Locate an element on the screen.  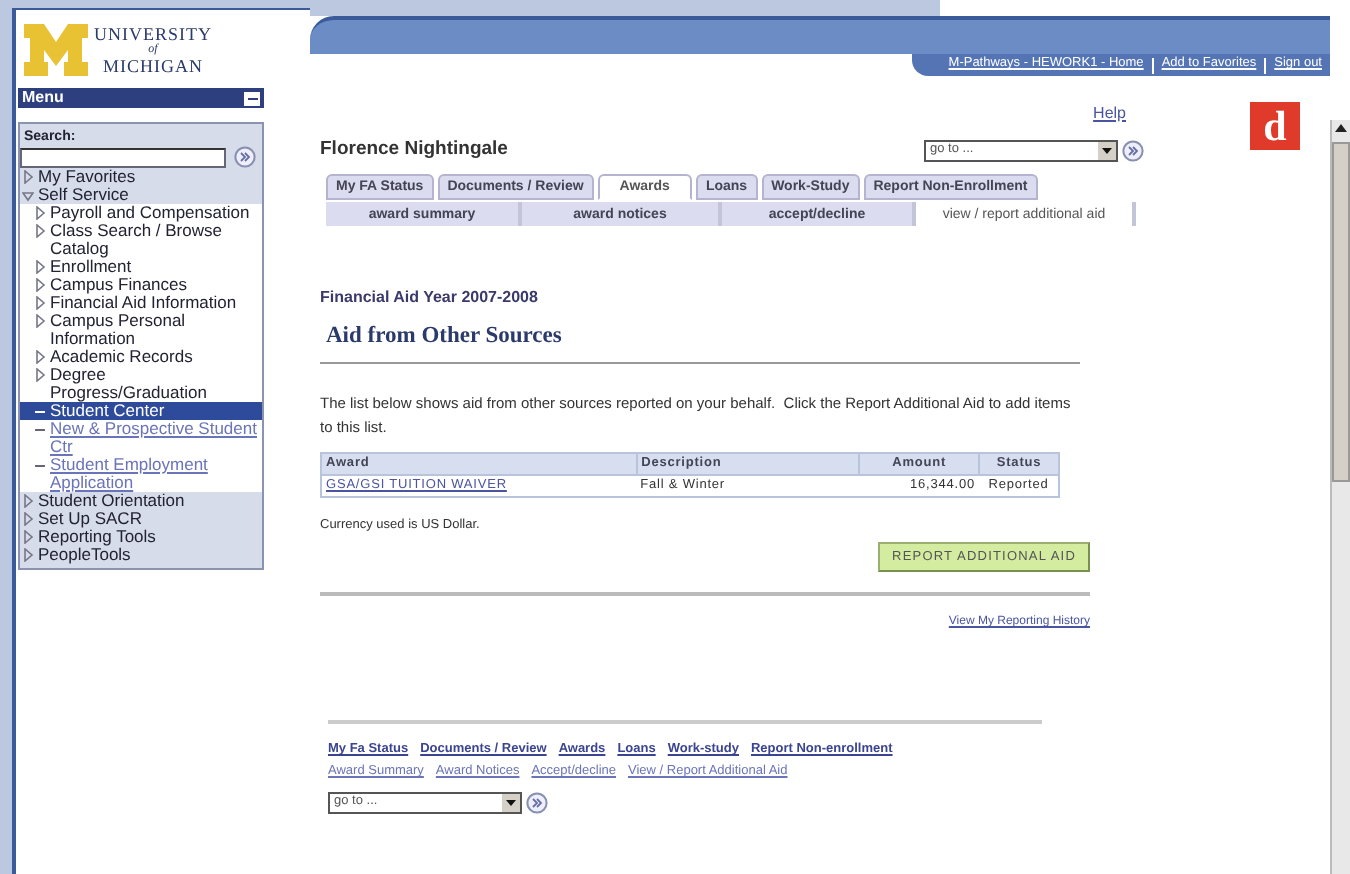
menu-item: Student Orientation is located at coordinates (111, 501).